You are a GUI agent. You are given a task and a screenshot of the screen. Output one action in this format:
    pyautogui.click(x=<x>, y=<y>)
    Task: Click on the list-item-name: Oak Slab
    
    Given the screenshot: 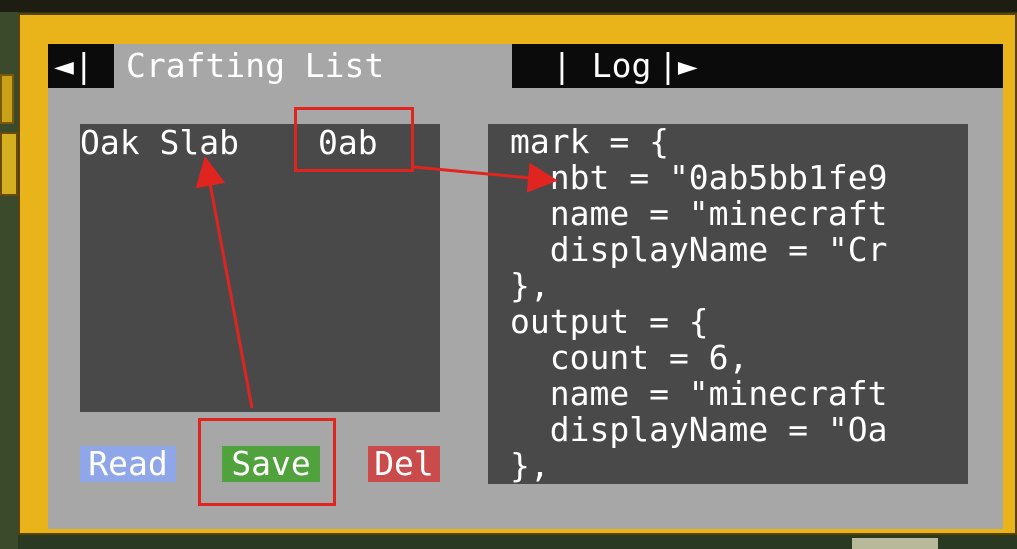 What is the action you would take?
    pyautogui.click(x=159, y=143)
    